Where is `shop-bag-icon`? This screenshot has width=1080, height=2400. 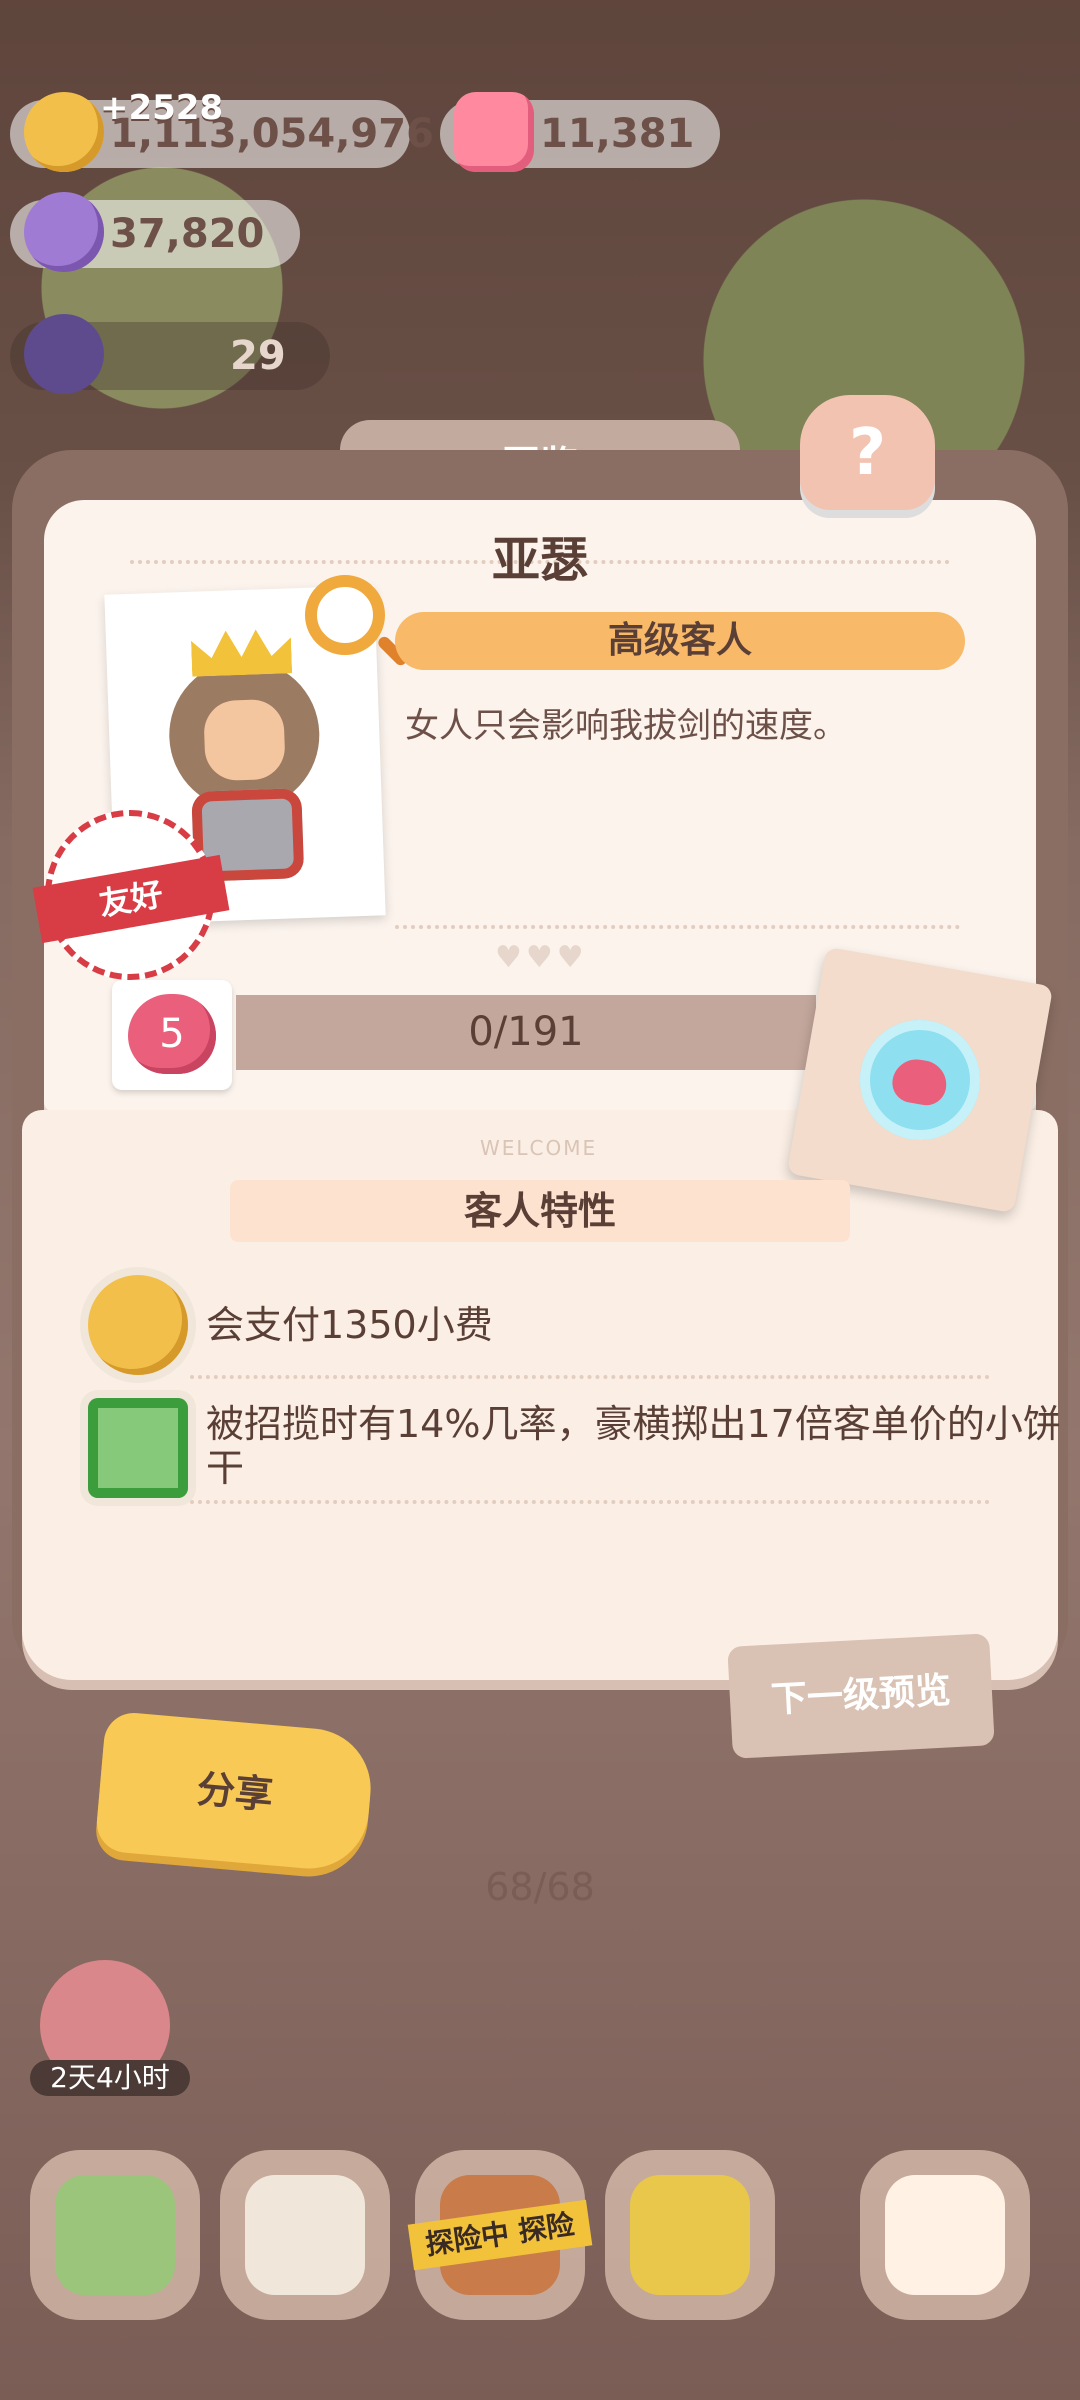 shop-bag-icon is located at coordinates (690, 2235).